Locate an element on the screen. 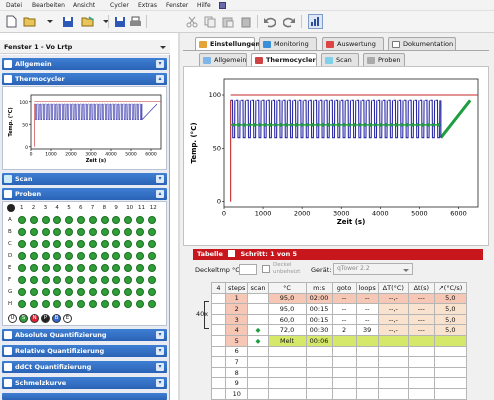 This screenshot has width=494, height=400. pane-splitter is located at coordinates (179, 216).